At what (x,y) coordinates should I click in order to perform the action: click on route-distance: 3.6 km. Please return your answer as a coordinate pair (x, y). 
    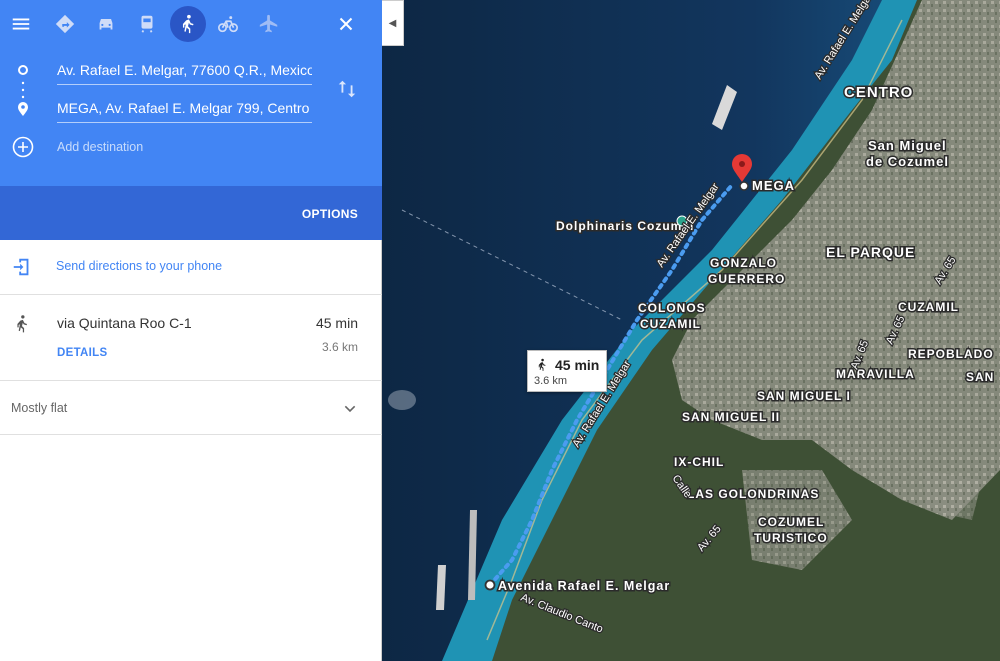
    Looking at the image, I should click on (339, 347).